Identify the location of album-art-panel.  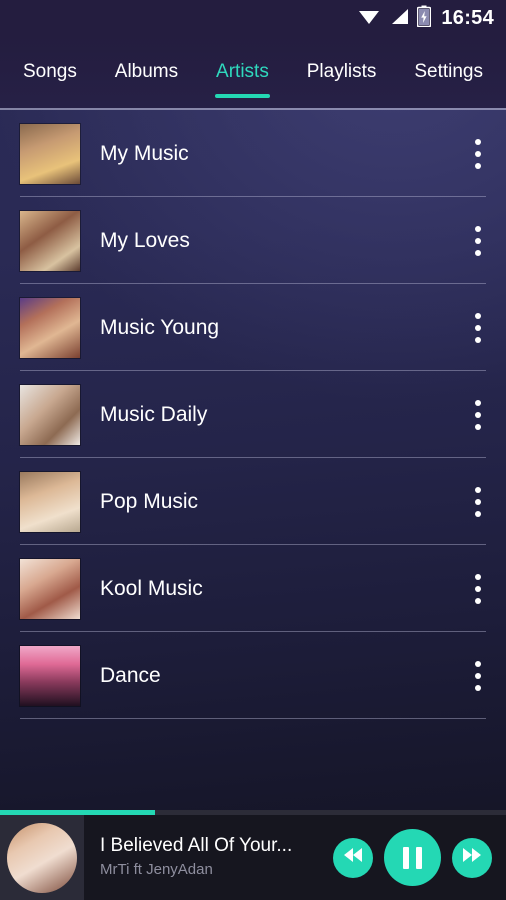
(42, 857).